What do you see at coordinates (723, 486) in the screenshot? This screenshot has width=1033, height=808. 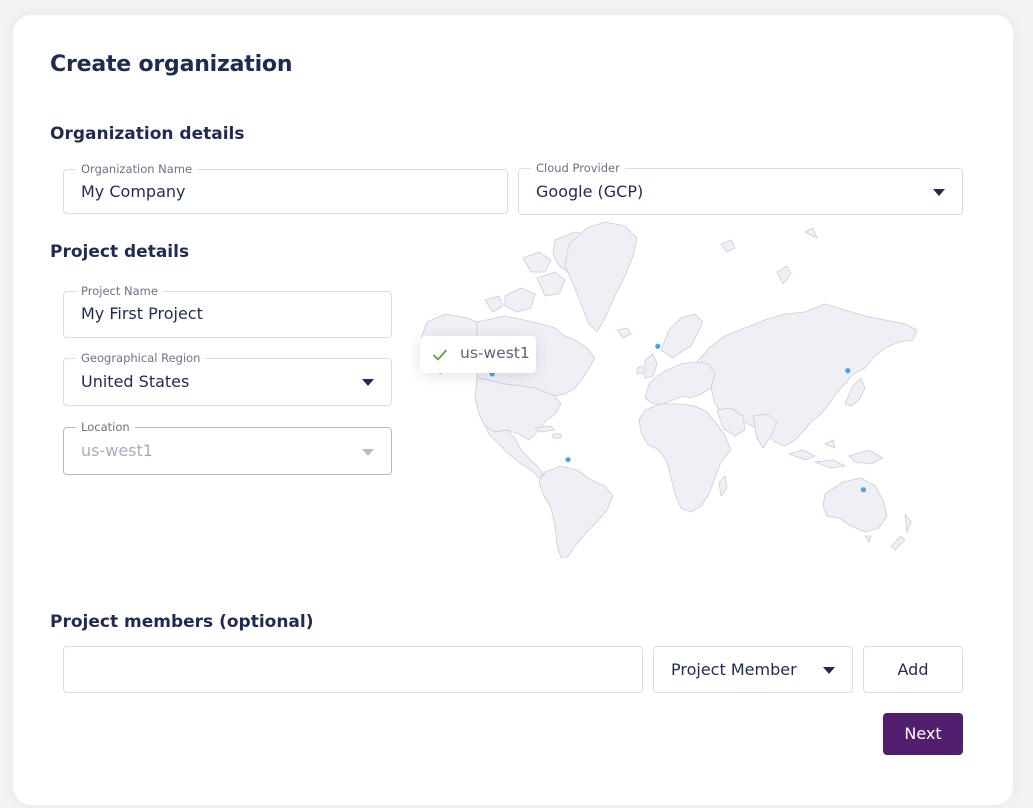 I see `land-madagascar` at bounding box center [723, 486].